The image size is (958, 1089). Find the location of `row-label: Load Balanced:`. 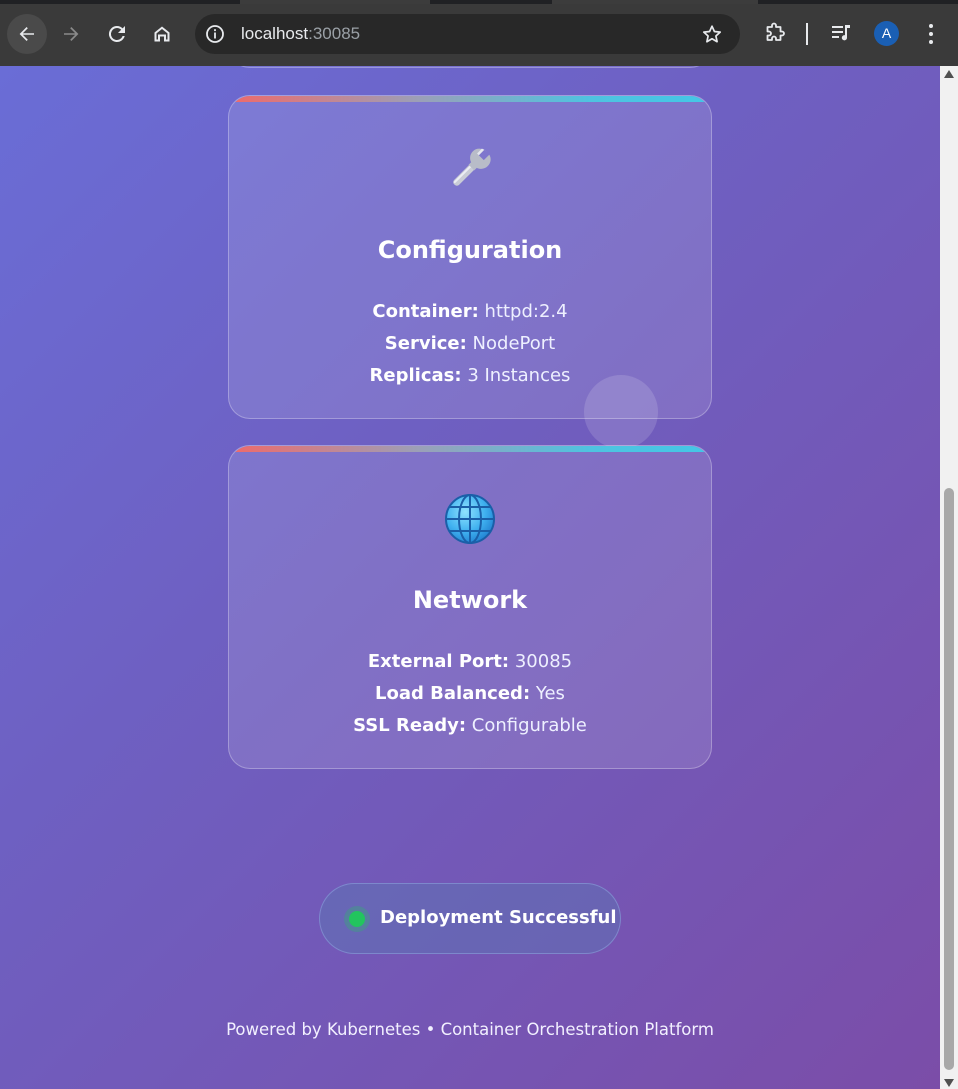

row-label: Load Balanced: is located at coordinates (453, 693).